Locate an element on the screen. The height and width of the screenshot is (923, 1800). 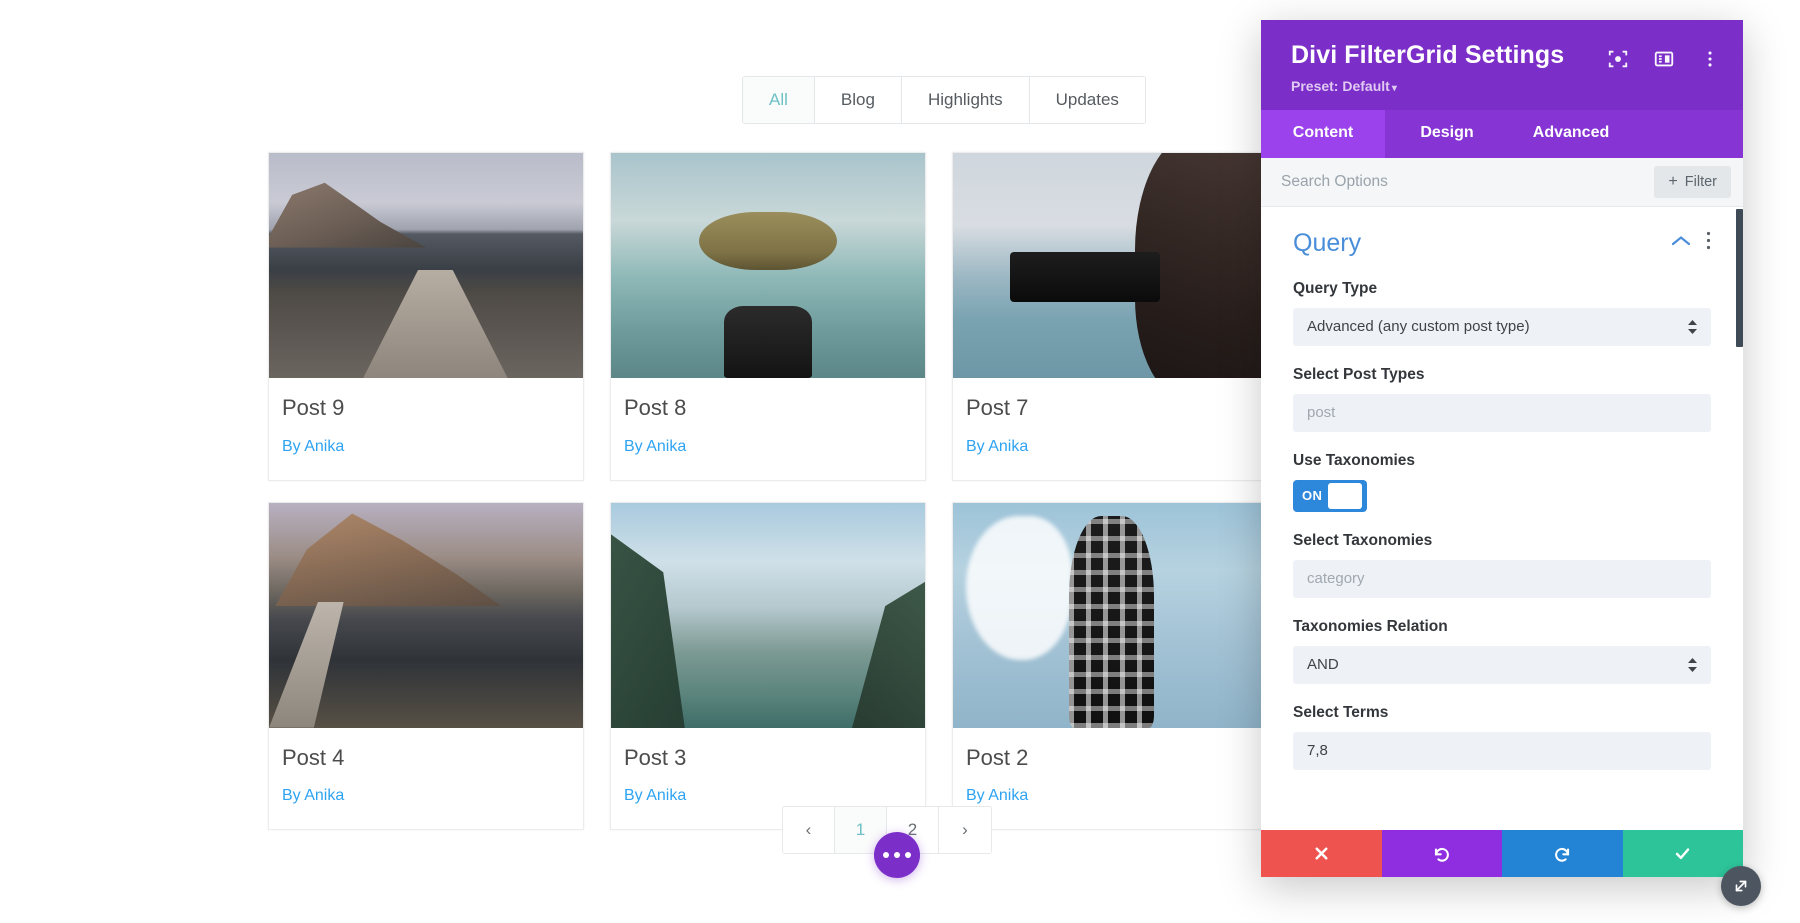
section-actions is located at coordinates (1690, 243).